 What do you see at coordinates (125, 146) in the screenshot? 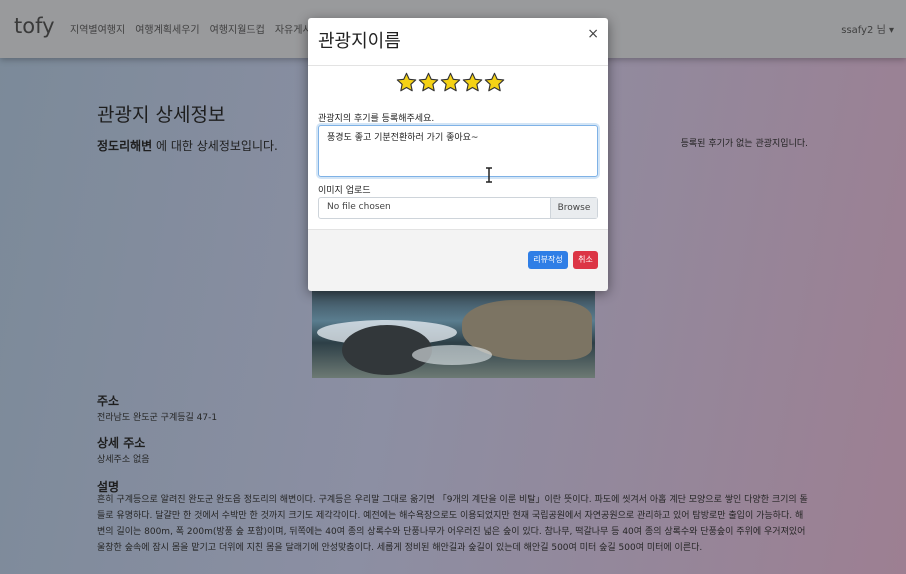
I see `place-name: 정도리해변` at bounding box center [125, 146].